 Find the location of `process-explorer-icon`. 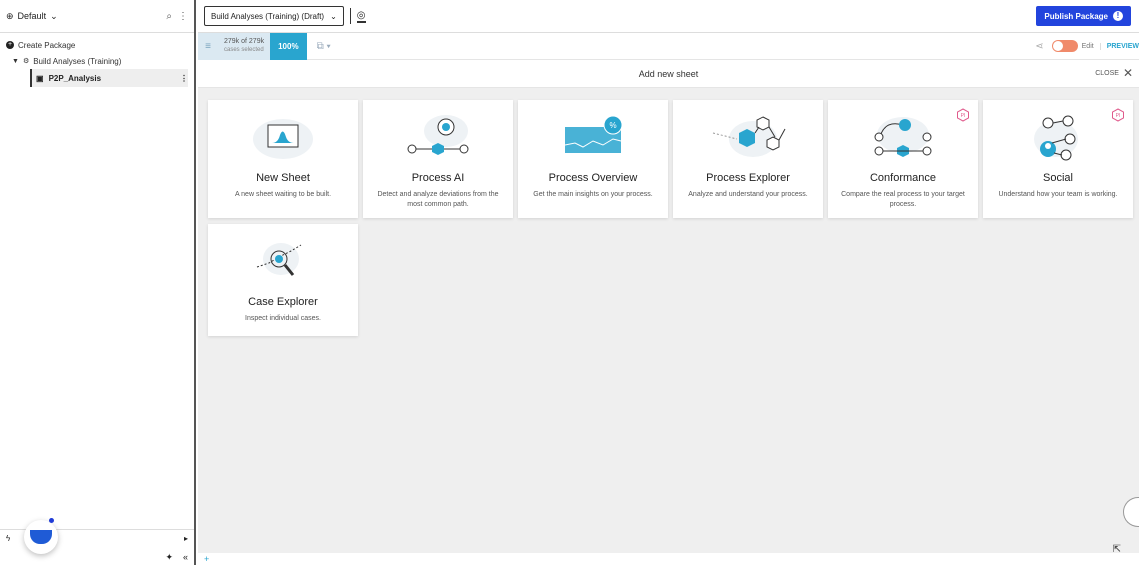

process-explorer-icon is located at coordinates (748, 136).